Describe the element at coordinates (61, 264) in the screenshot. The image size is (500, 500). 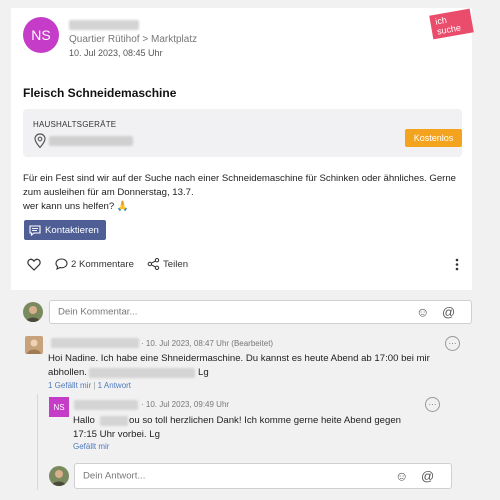
I see `comment-bubble-icon` at that location.